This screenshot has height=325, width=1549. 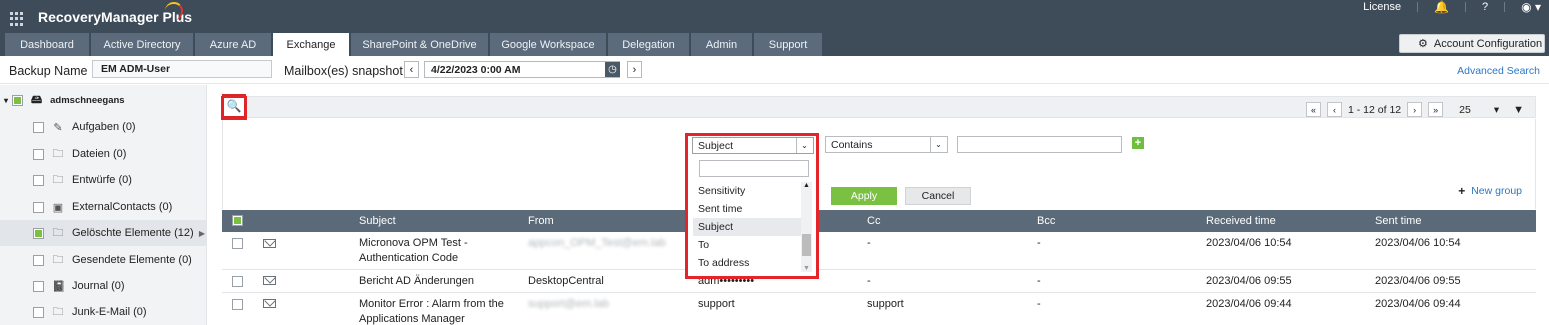 What do you see at coordinates (103, 312) in the screenshot?
I see `tree-item-junk-e-mail: 🗀 Junk-E-Mail (0)` at bounding box center [103, 312].